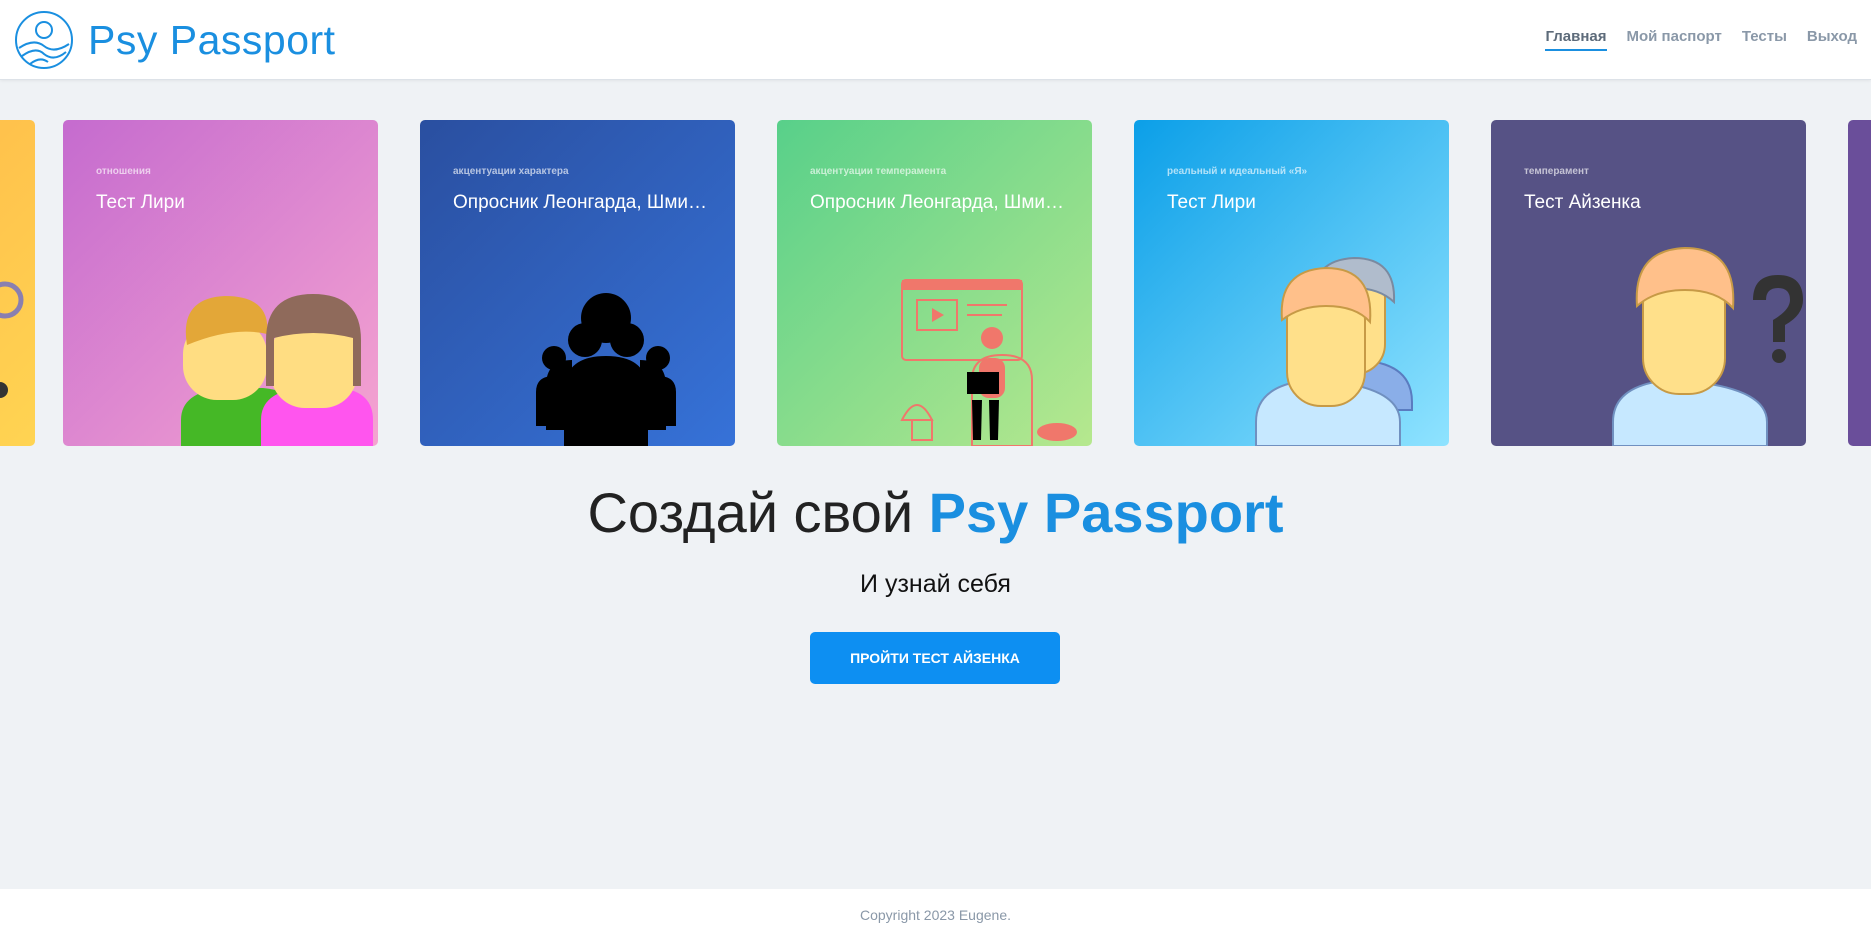 This screenshot has height=939, width=1871. What do you see at coordinates (1237, 171) in the screenshot?
I see `card-category: реальный и идеальный «Я»` at bounding box center [1237, 171].